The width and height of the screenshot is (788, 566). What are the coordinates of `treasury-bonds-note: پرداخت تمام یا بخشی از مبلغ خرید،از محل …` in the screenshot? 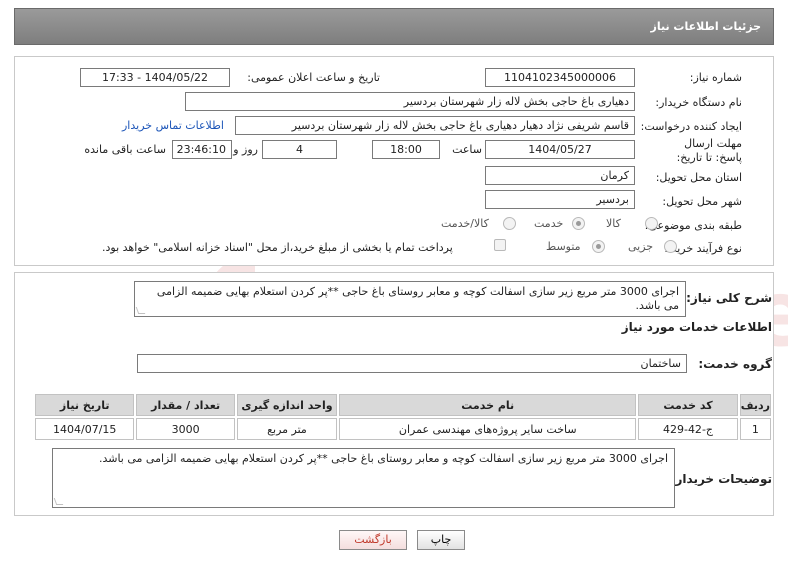 It's located at (277, 247).